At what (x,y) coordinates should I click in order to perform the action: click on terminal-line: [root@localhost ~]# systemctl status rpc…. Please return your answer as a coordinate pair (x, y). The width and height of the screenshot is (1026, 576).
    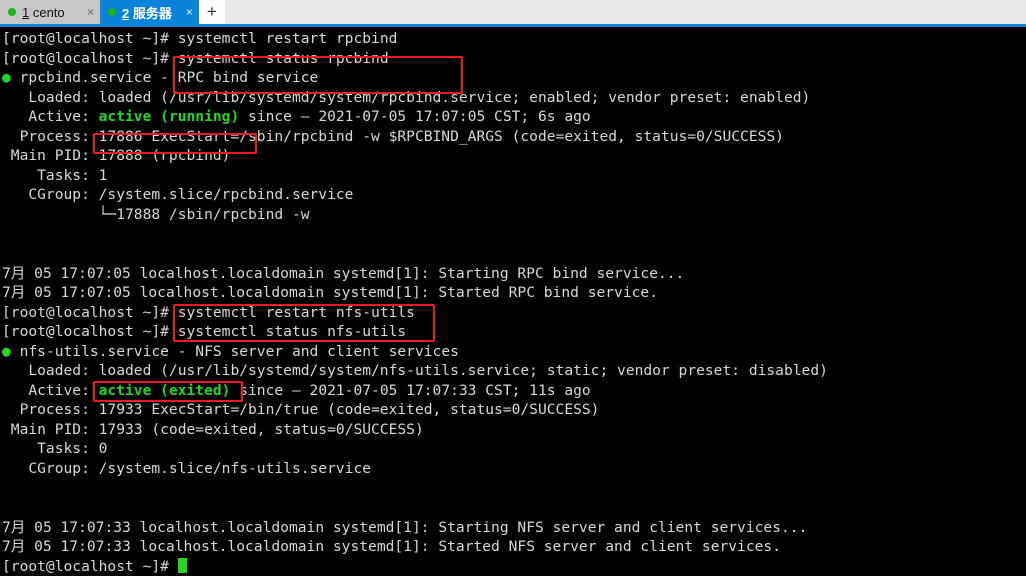
    Looking at the image, I should click on (514, 59).